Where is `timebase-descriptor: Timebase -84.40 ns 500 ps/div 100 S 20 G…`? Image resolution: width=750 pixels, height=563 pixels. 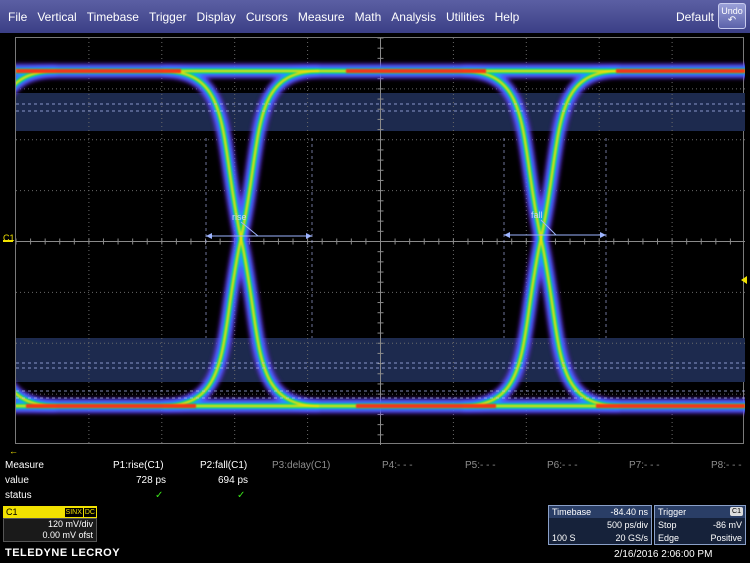 timebase-descriptor: Timebase -84.40 ns 500 ps/div 100 S 20 G… is located at coordinates (600, 525).